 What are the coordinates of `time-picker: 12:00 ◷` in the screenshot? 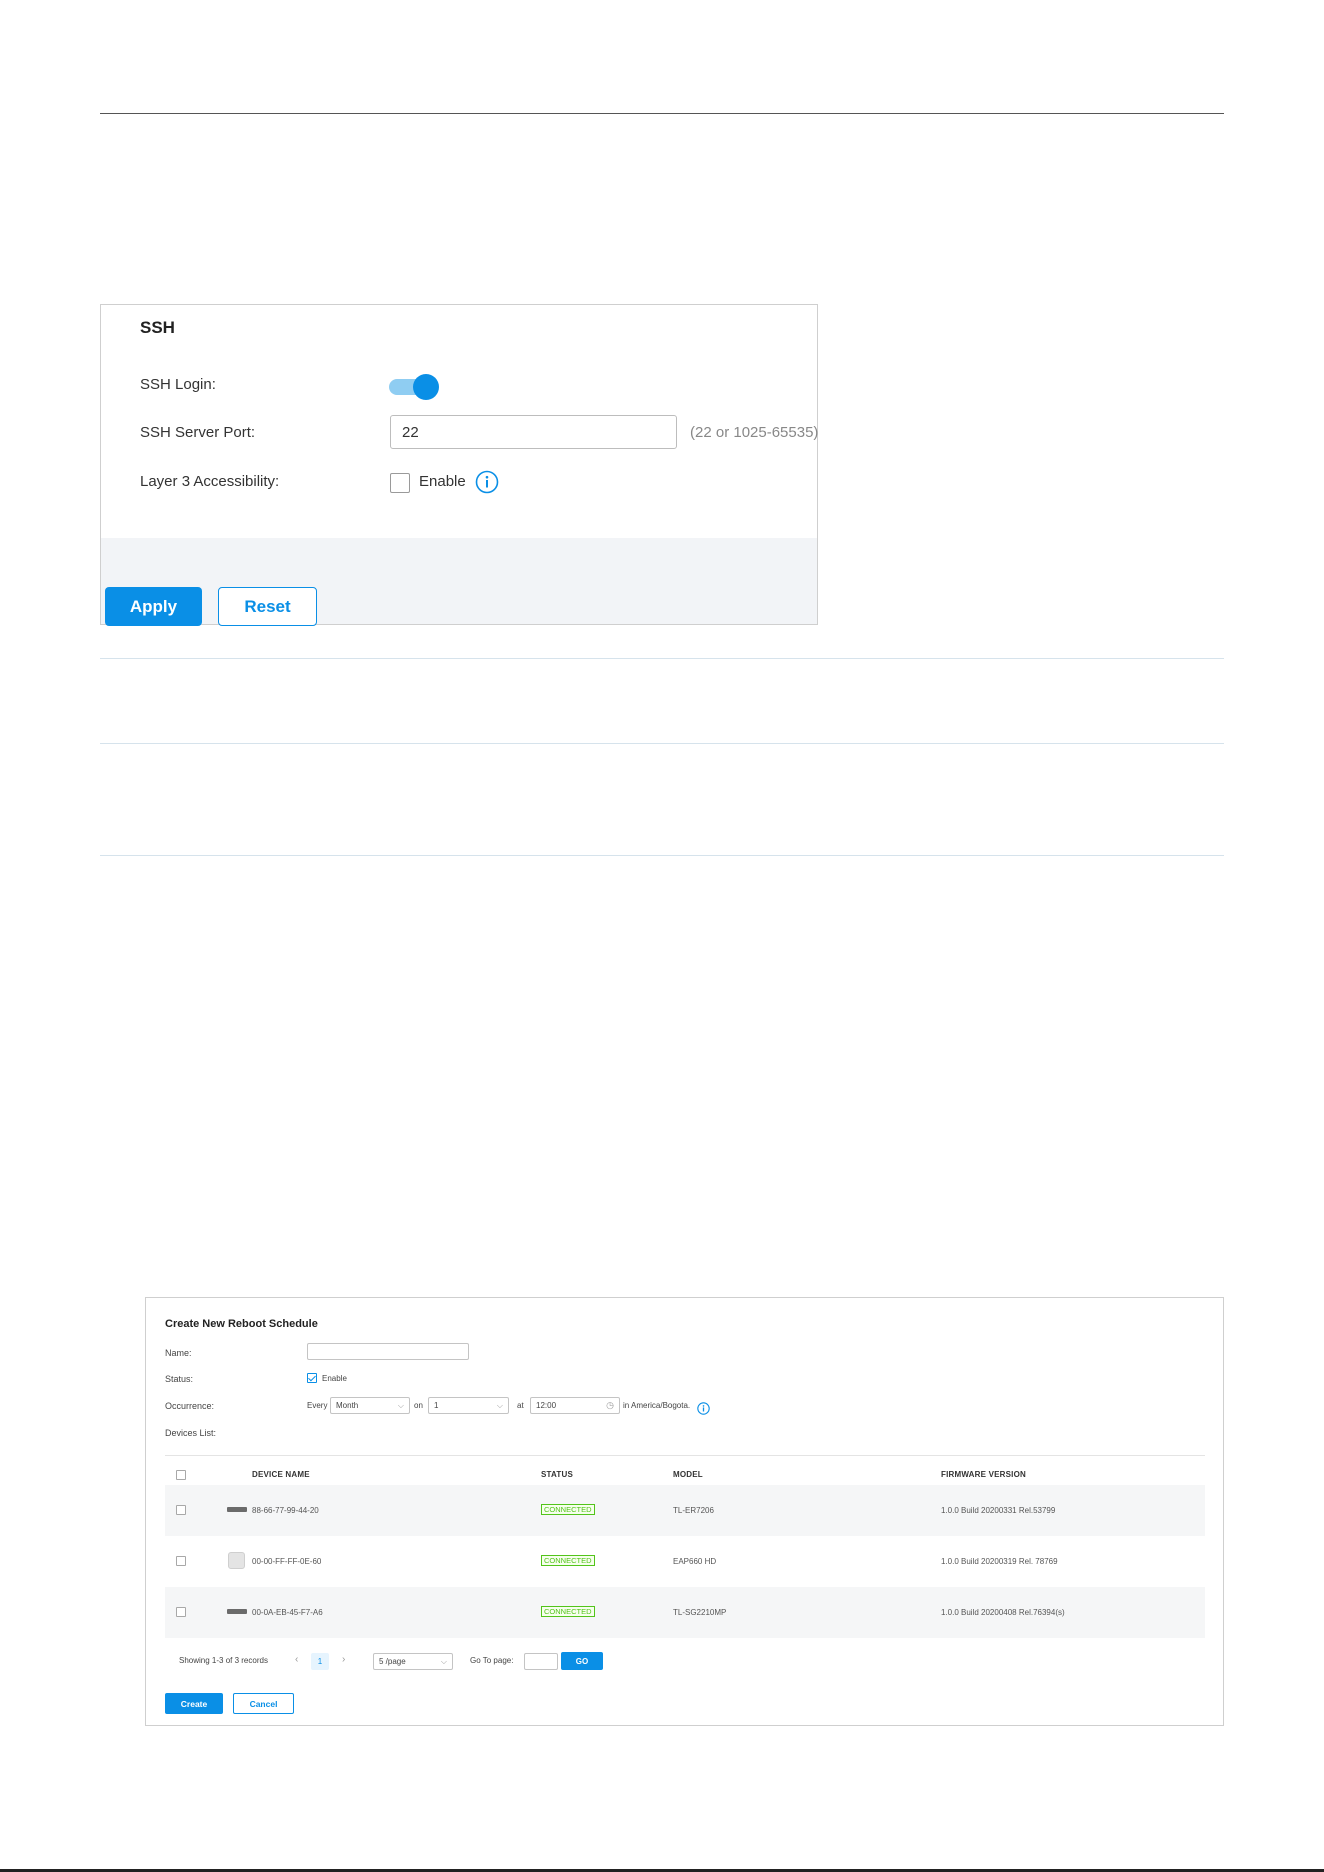 It's located at (575, 1405).